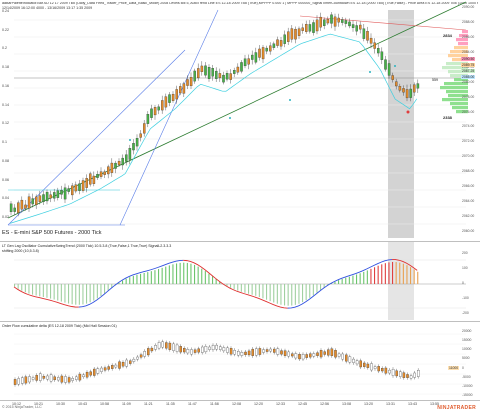  Describe the element at coordinates (4, 48) in the screenshot. I see `left-axis-label: 0.2` at that location.